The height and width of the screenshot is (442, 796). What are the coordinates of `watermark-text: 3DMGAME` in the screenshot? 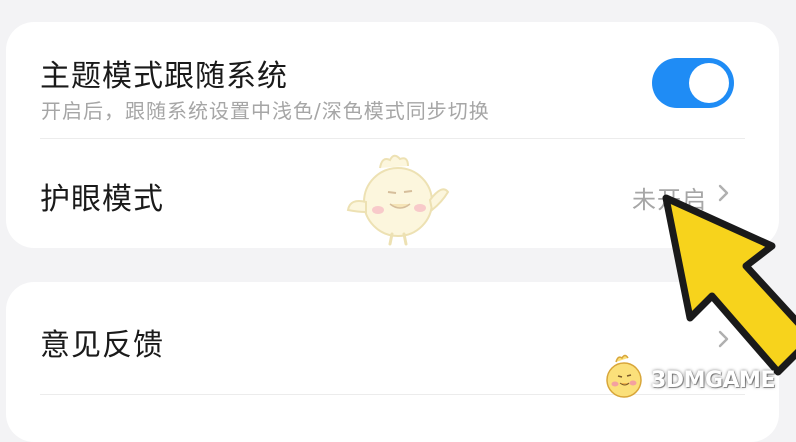 It's located at (713, 380).